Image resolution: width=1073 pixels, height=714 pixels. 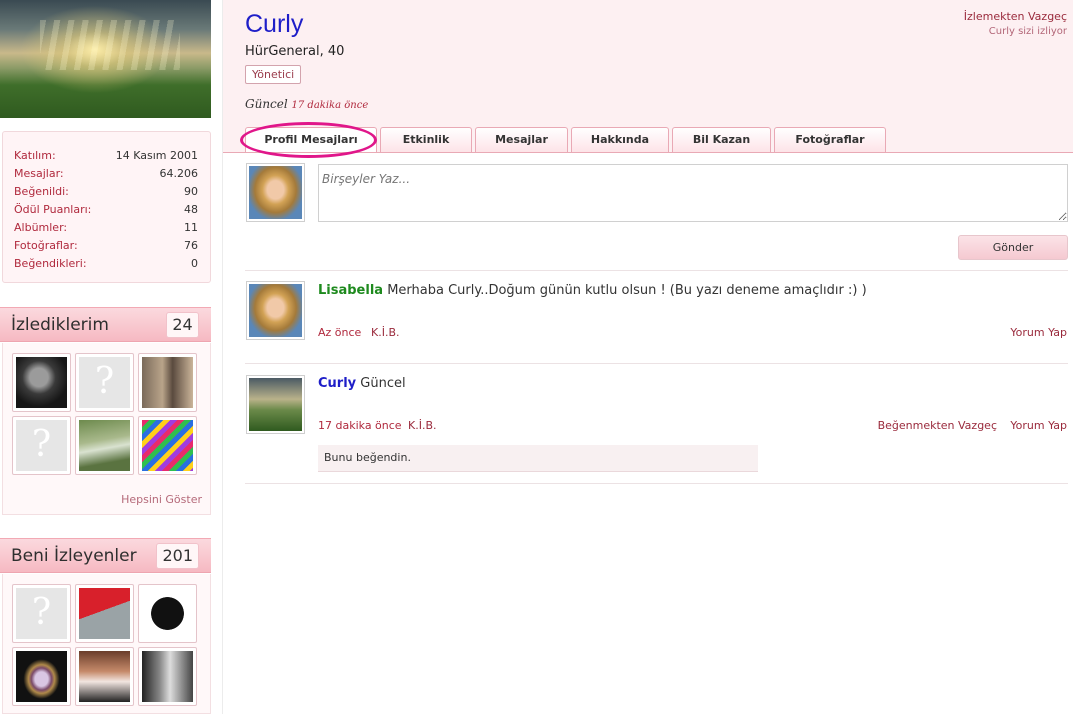 I want to click on post-text: Güncel, so click(x=383, y=383).